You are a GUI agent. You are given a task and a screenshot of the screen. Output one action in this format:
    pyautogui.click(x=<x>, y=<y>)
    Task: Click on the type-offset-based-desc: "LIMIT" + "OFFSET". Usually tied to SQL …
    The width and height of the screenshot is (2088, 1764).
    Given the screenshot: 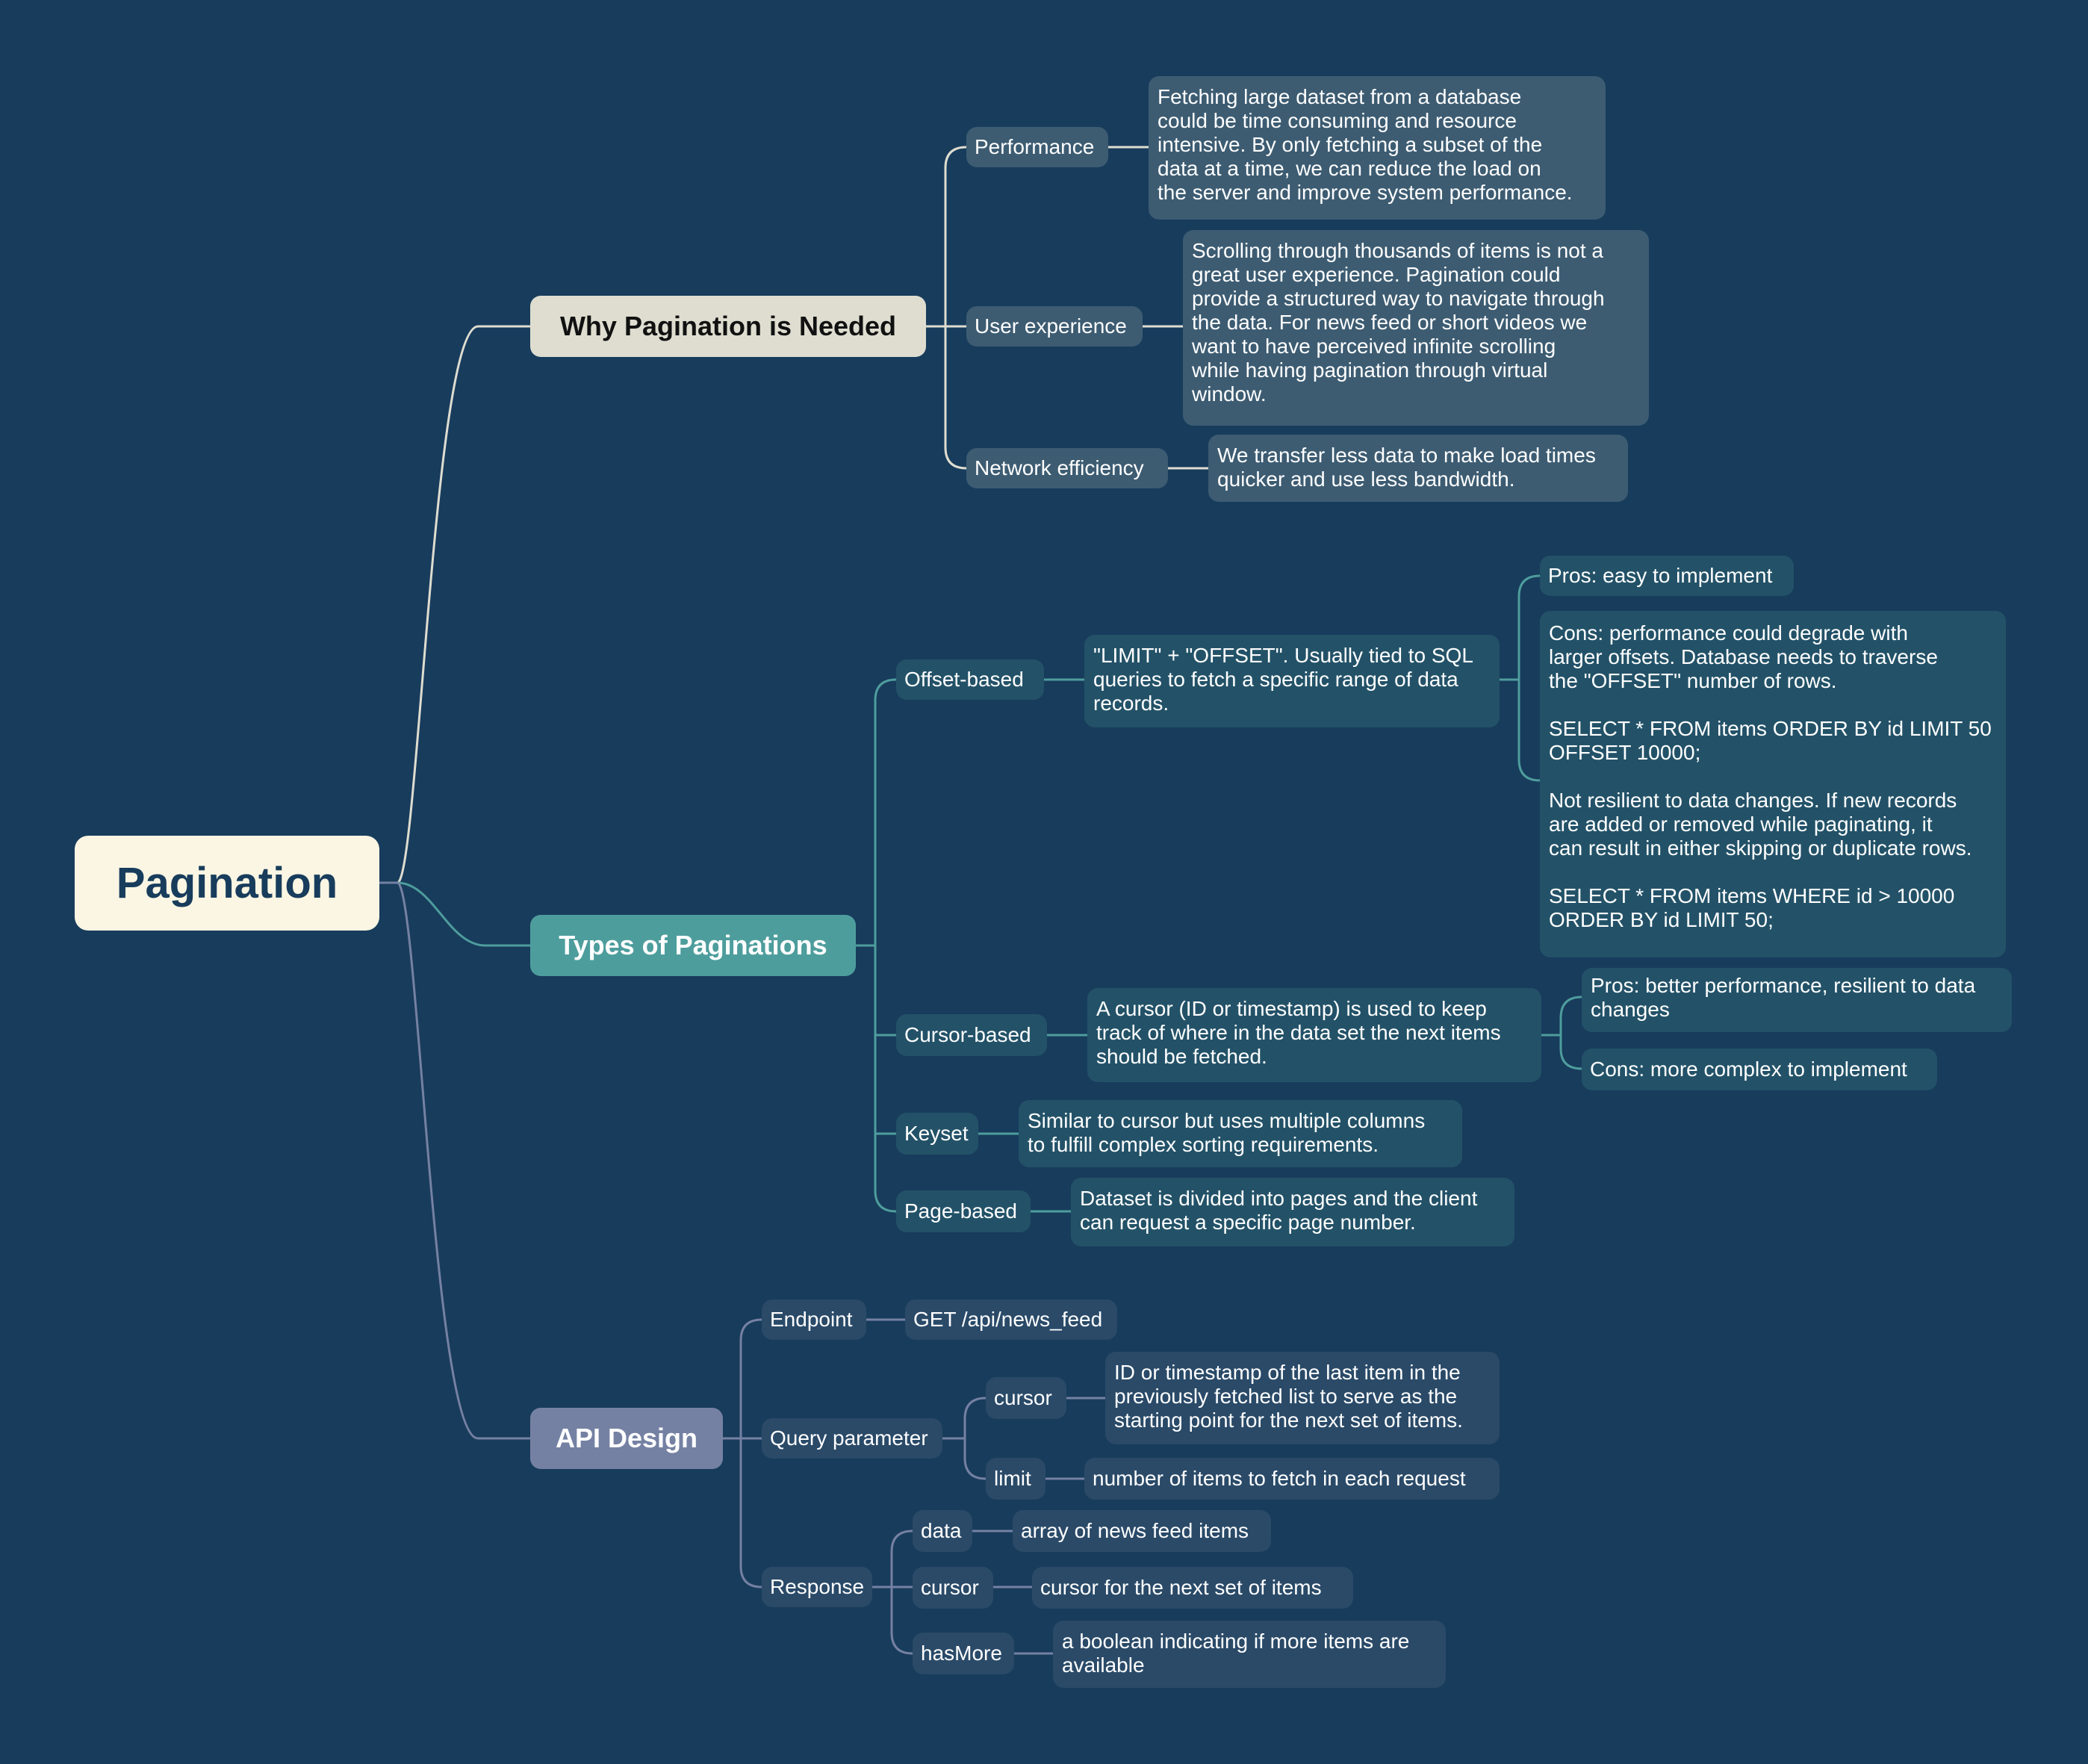 What is the action you would take?
    pyautogui.click(x=1292, y=681)
    